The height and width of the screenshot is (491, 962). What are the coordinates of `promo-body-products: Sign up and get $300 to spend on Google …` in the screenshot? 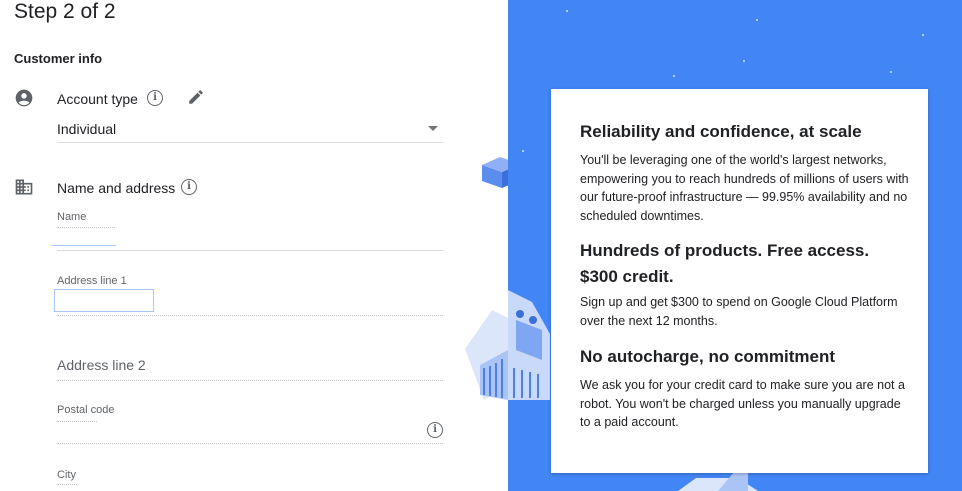 It's located at (739, 311).